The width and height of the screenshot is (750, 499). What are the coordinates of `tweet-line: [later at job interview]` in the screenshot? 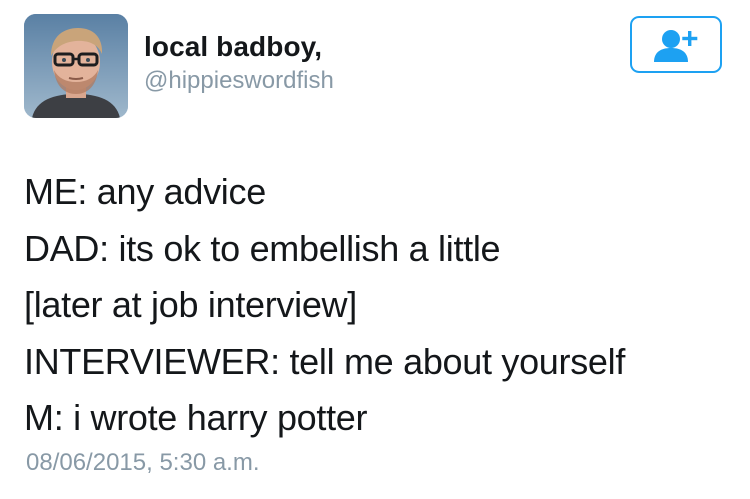 It's located at (190, 304).